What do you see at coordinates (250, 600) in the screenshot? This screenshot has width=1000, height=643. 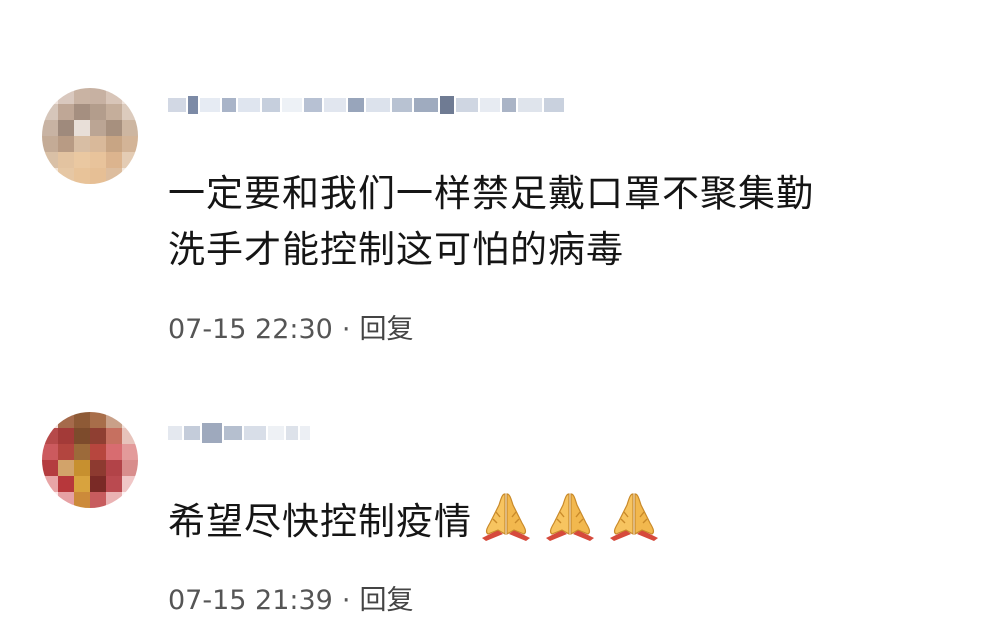 I see `comment-timestamp: 07-15 21:39` at bounding box center [250, 600].